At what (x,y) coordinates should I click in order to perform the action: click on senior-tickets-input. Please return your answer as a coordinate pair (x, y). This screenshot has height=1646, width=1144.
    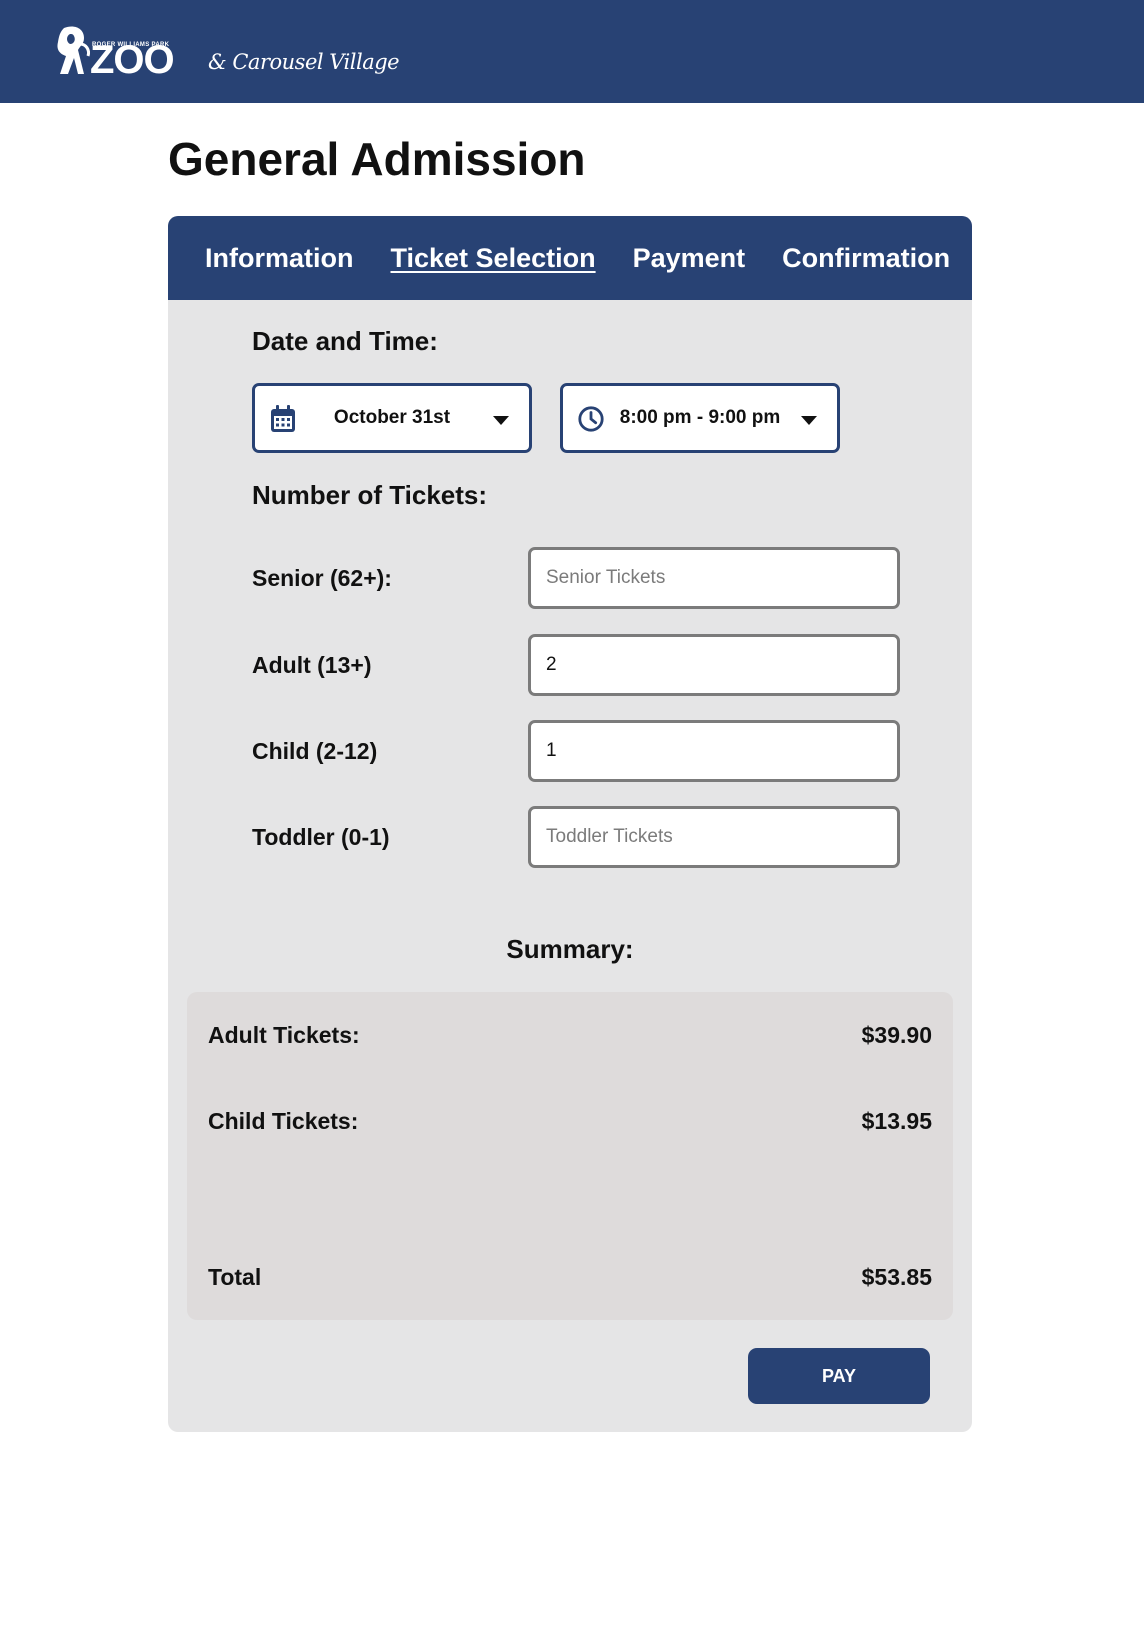
    Looking at the image, I should click on (714, 578).